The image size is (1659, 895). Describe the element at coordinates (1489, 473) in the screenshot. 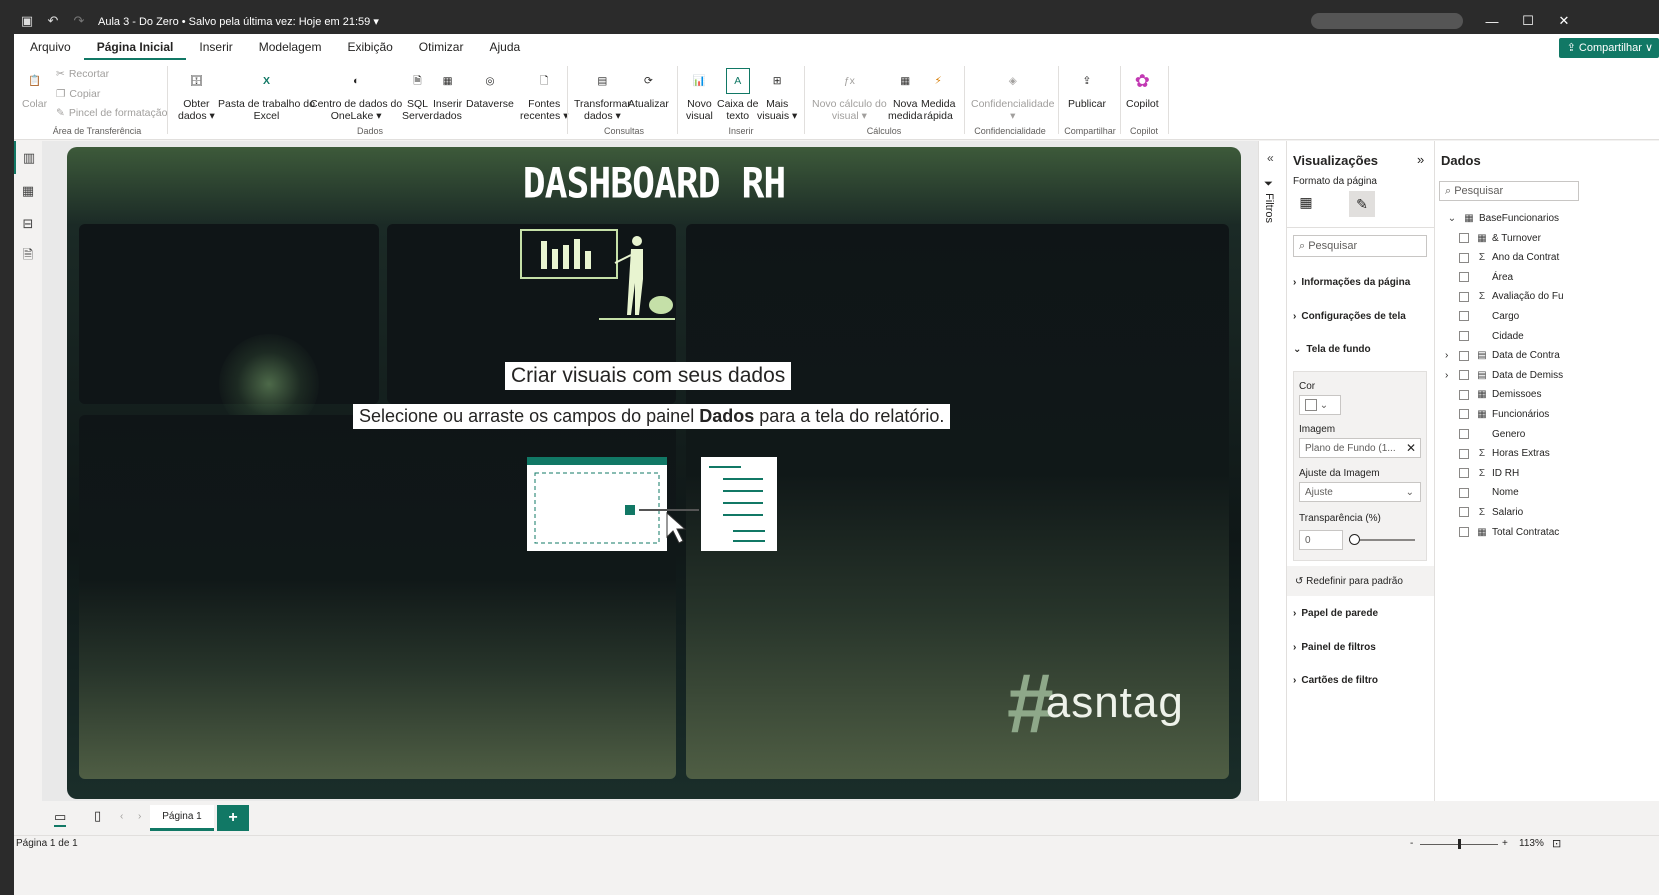

I see `field-item: Σ ID RH` at that location.